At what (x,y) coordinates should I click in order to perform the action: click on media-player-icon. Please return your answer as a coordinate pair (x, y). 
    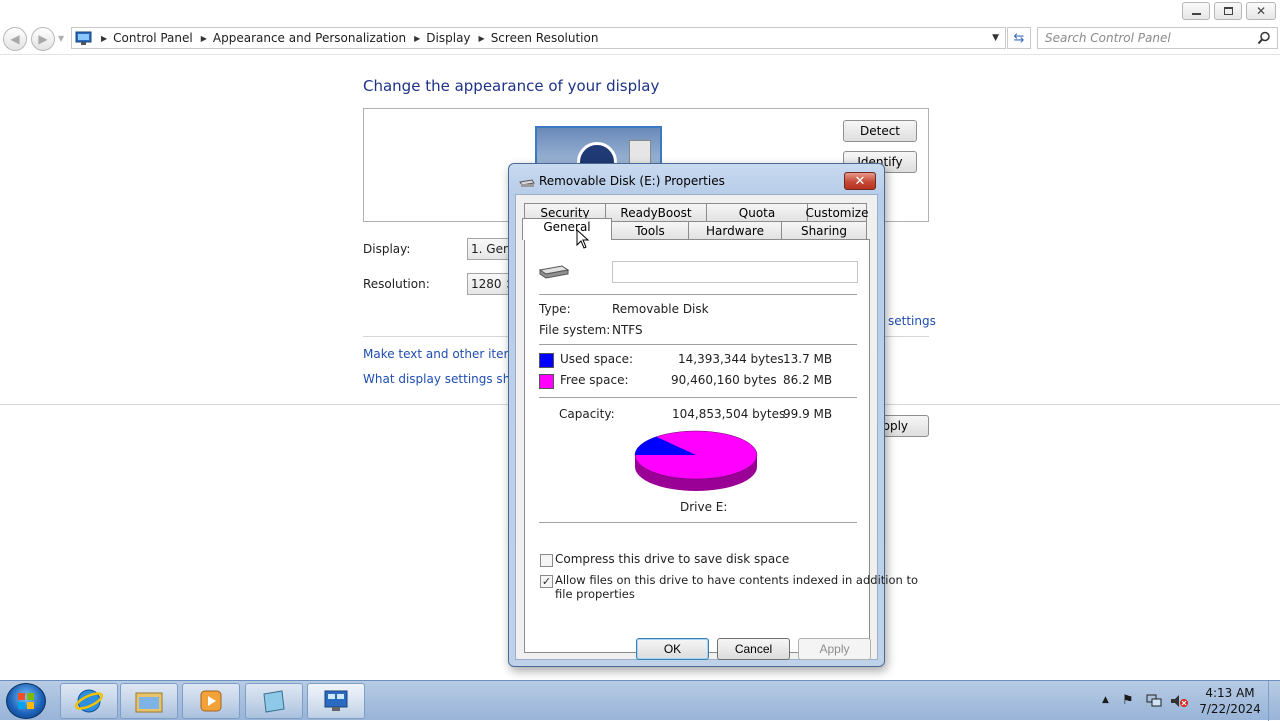
    Looking at the image, I should click on (211, 701).